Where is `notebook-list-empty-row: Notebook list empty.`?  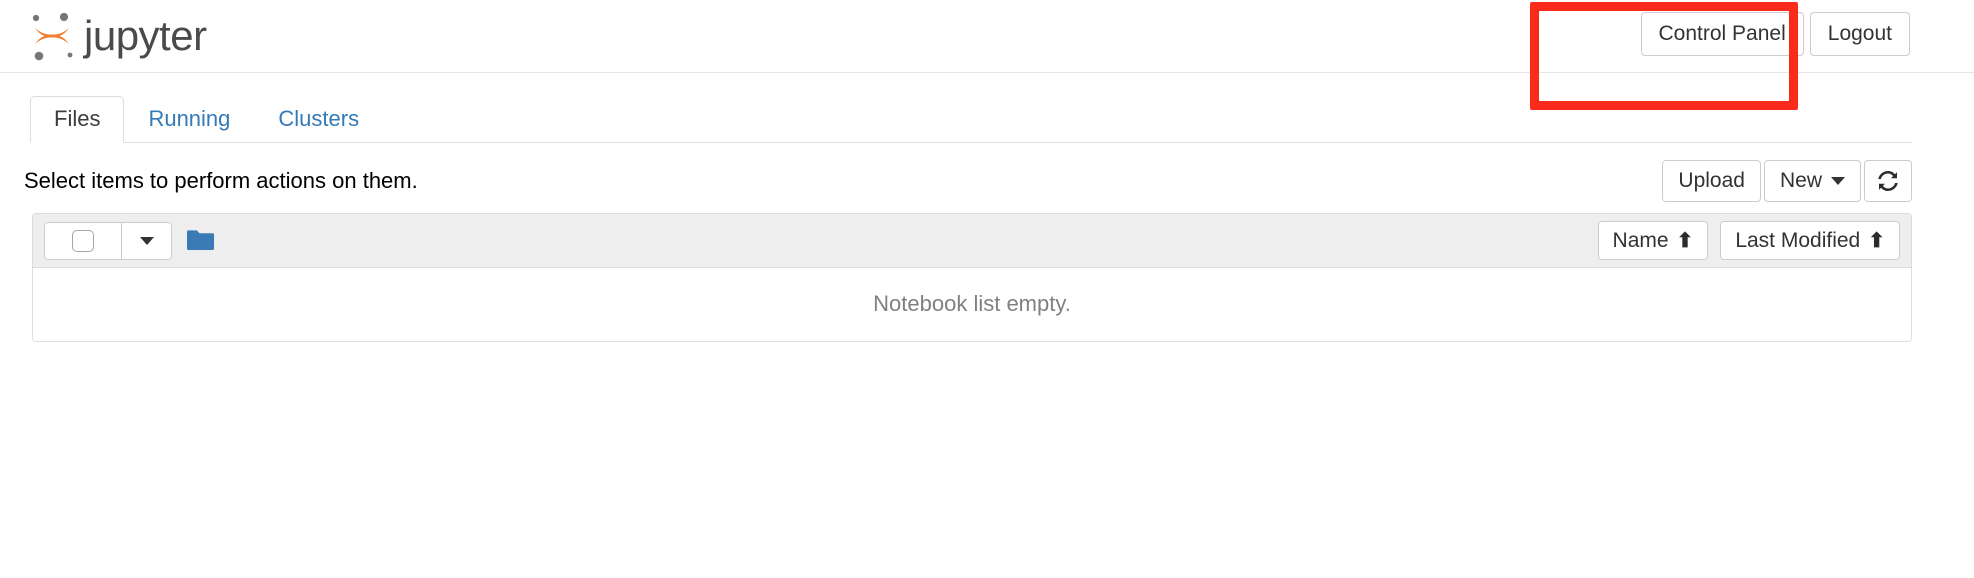
notebook-list-empty-row: Notebook list empty. is located at coordinates (972, 304).